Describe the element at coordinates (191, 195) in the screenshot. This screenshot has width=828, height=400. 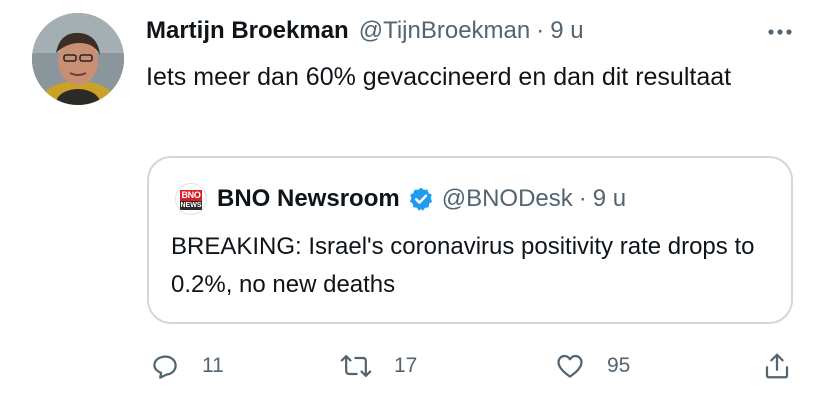
I see `logo-text-top: BNO` at that location.